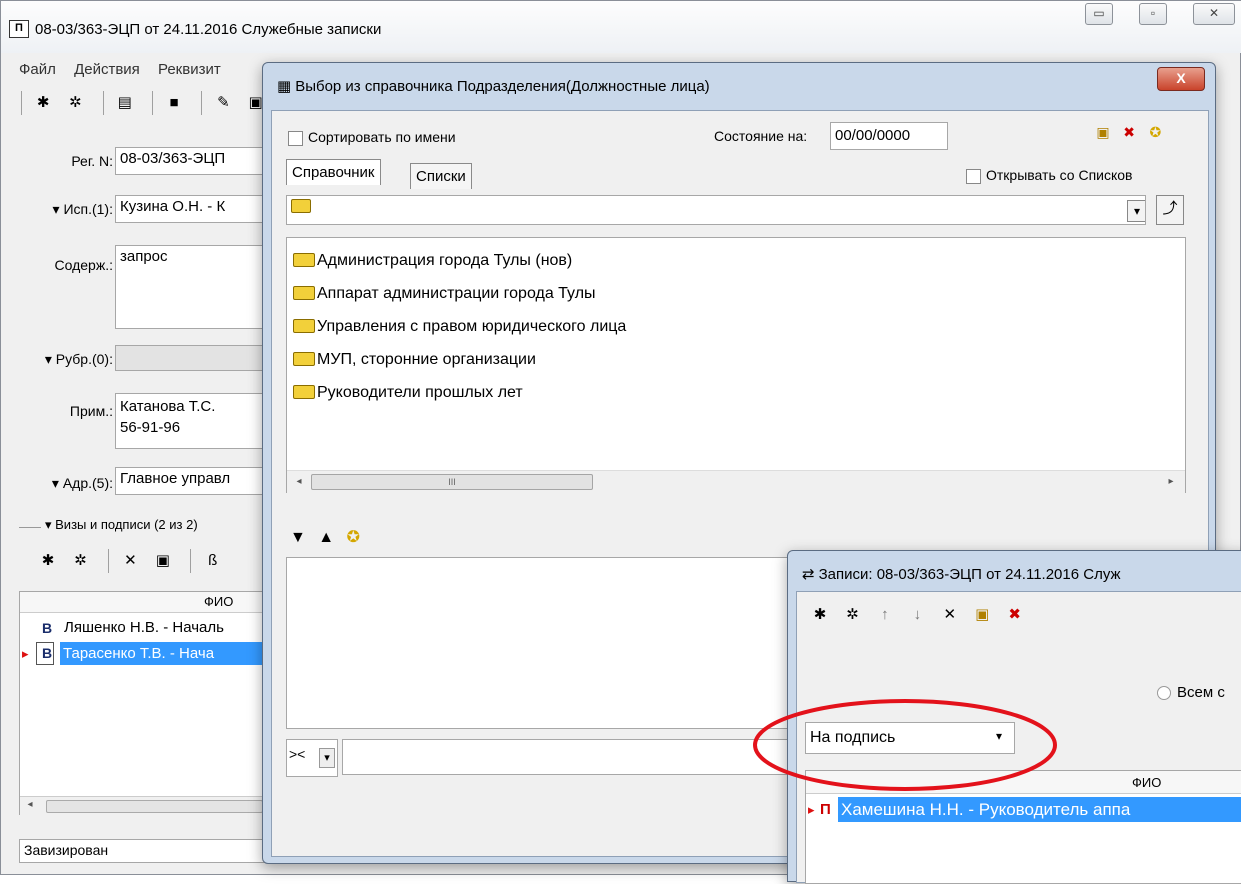 Image resolution: width=1241 pixels, height=884 pixels. Describe the element at coordinates (43, 103) in the screenshot. I see `new-doc-icon: ✱` at that location.